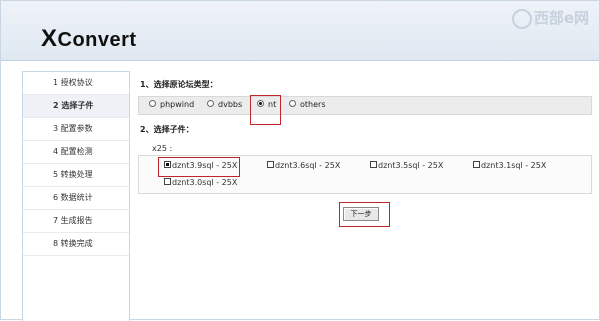  I want to click on highlight-box-next, so click(364, 214).